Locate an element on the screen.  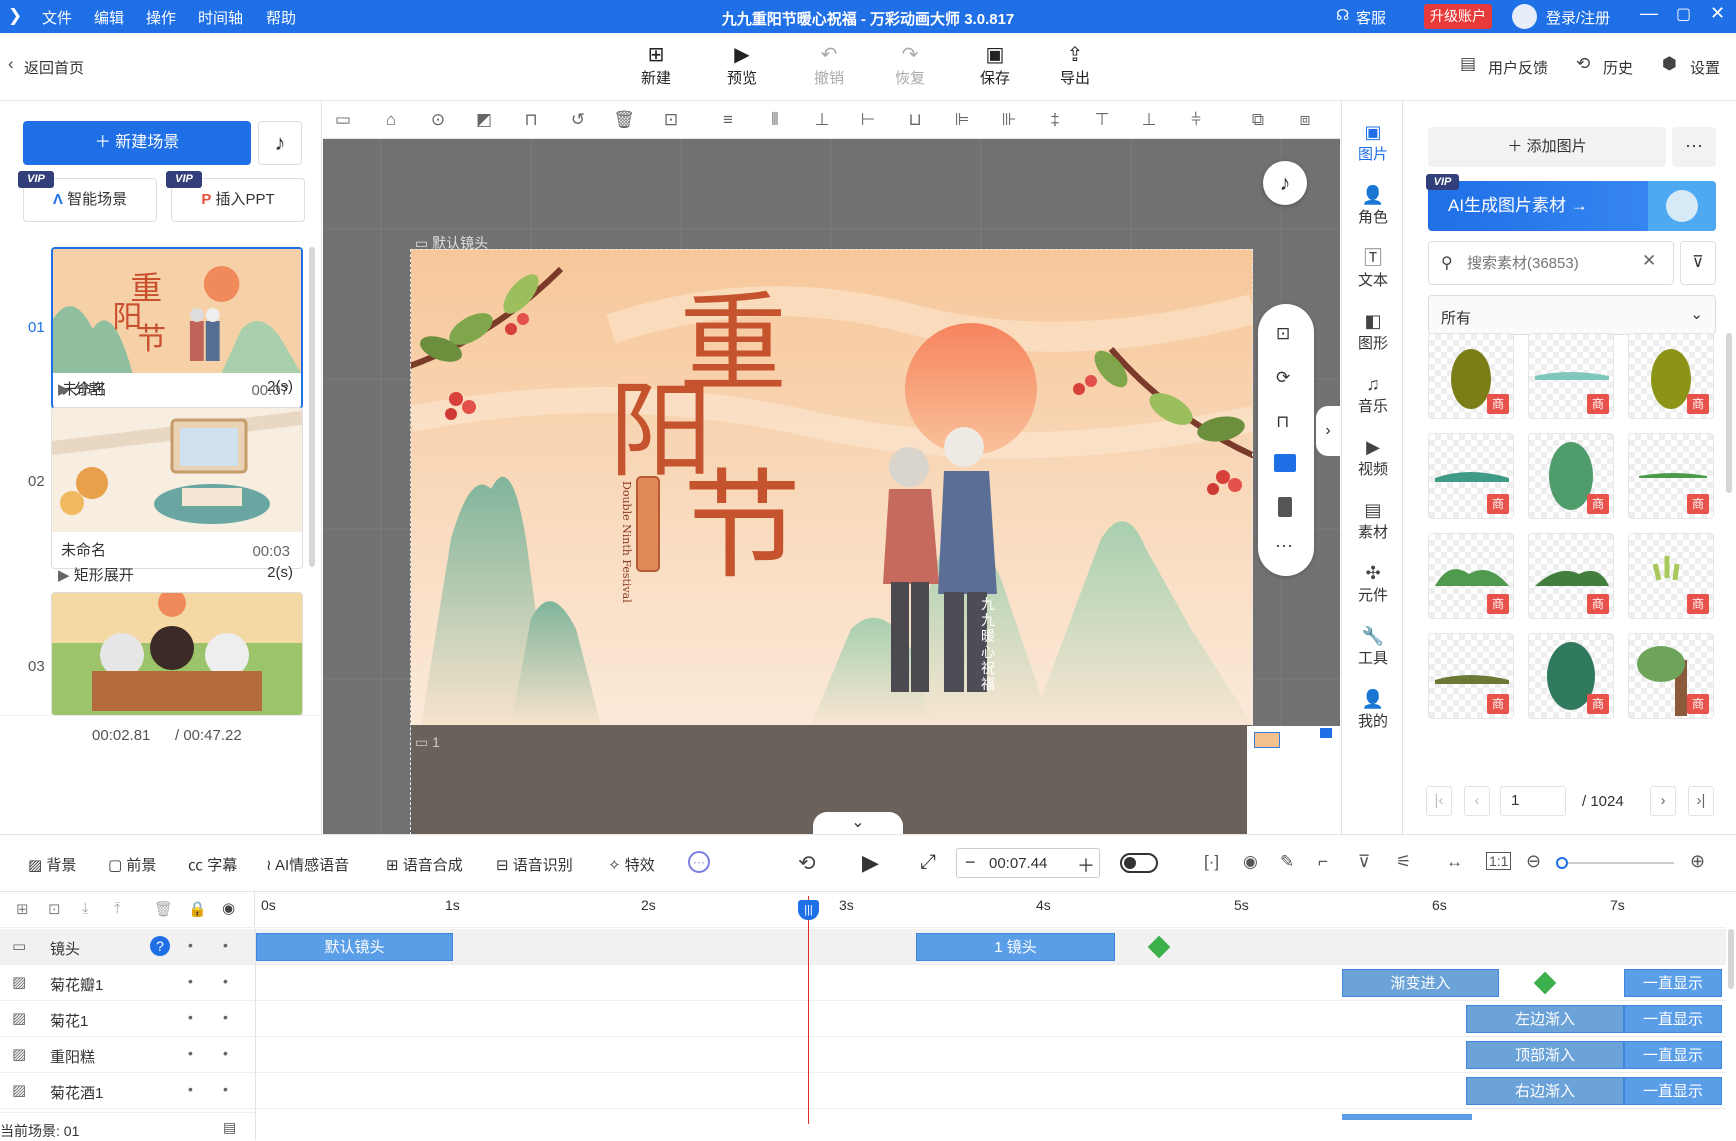
home-icon: ⌂ is located at coordinates (391, 120).